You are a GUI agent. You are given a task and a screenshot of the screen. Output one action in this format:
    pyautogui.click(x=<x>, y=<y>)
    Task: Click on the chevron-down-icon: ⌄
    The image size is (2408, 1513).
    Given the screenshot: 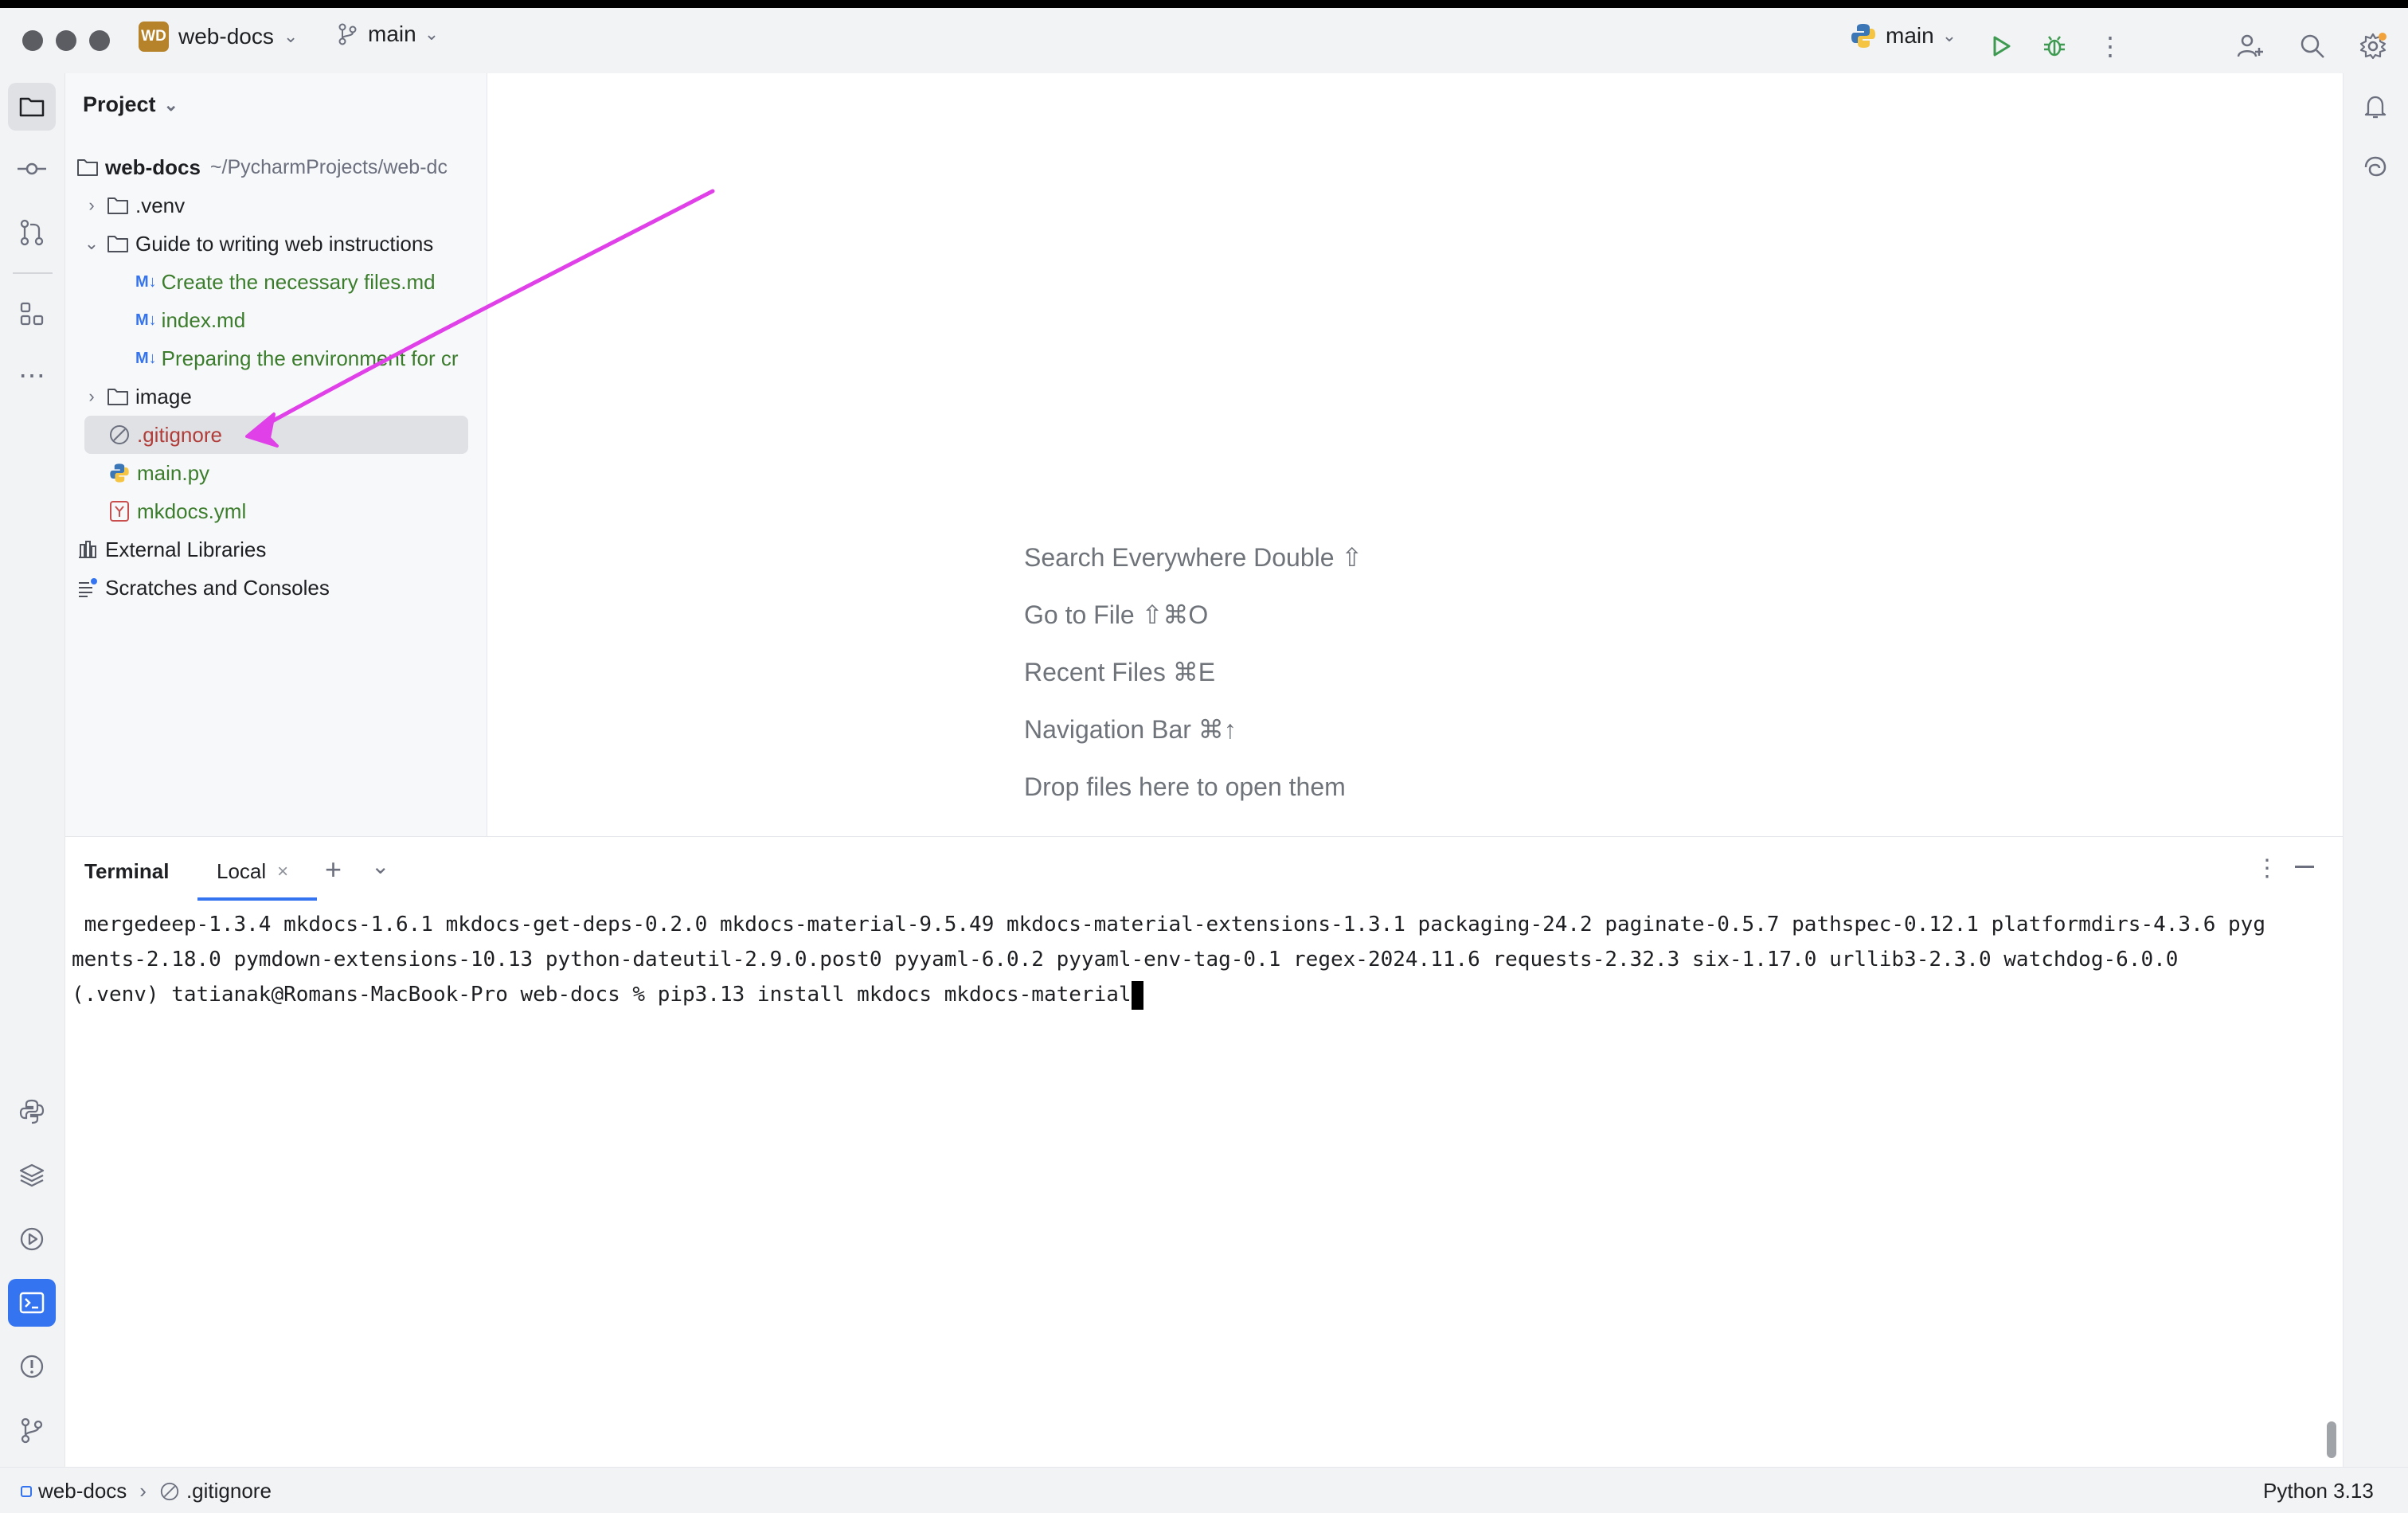 What is the action you would take?
    pyautogui.click(x=380, y=866)
    